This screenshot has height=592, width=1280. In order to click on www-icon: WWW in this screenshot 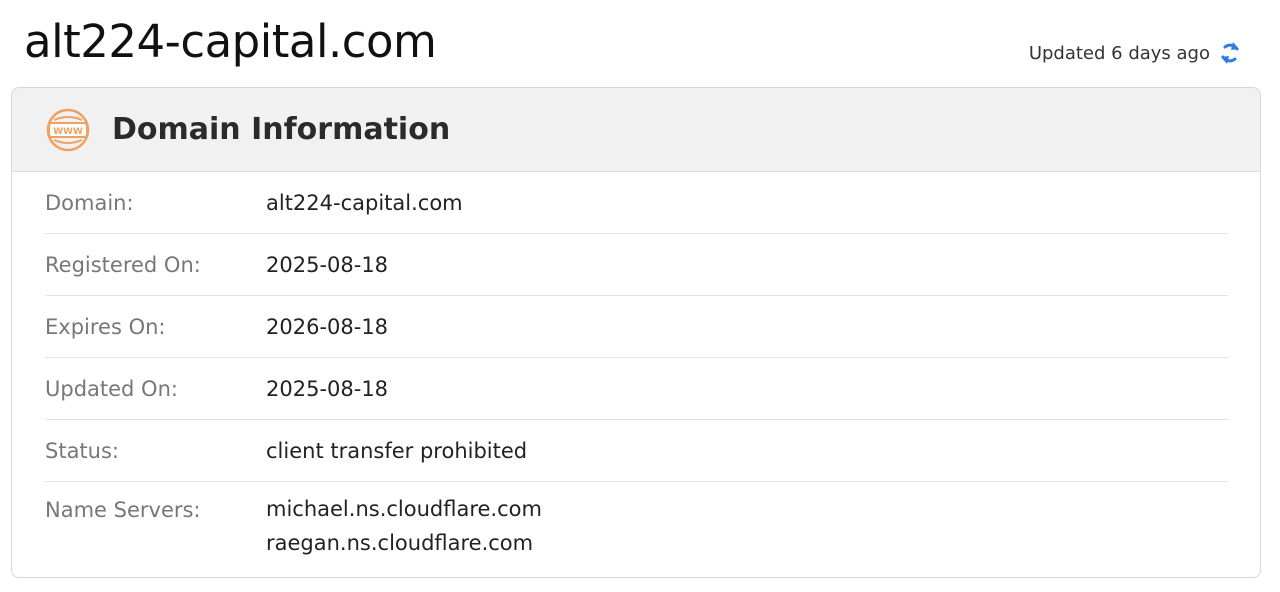, I will do `click(68, 130)`.